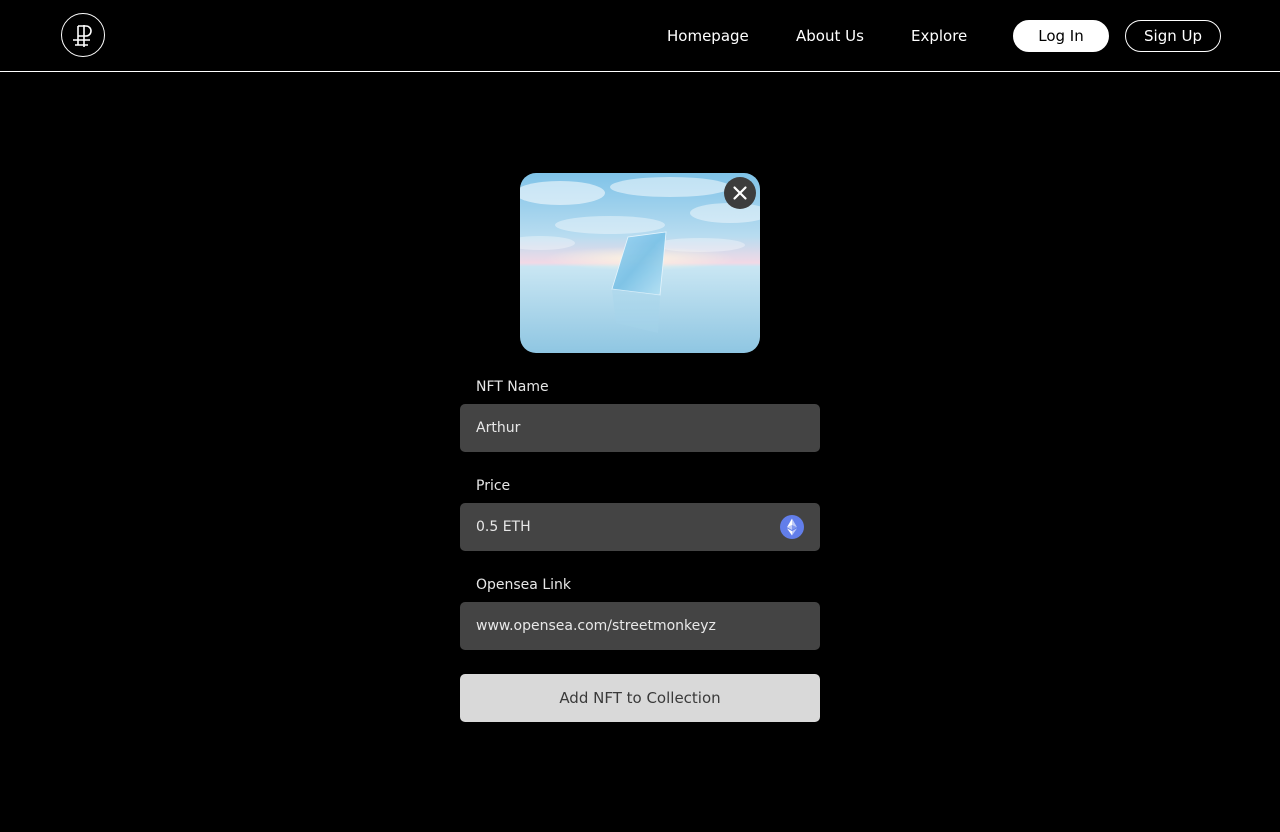 Image resolution: width=1280 pixels, height=832 pixels. I want to click on nft-name-label: NFT Name, so click(512, 387).